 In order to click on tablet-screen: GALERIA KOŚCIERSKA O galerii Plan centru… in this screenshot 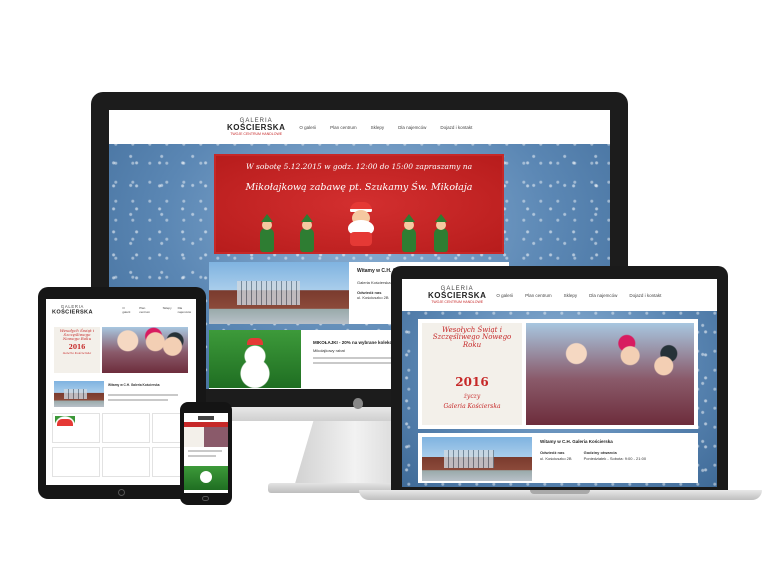, I will do `click(121, 392)`.